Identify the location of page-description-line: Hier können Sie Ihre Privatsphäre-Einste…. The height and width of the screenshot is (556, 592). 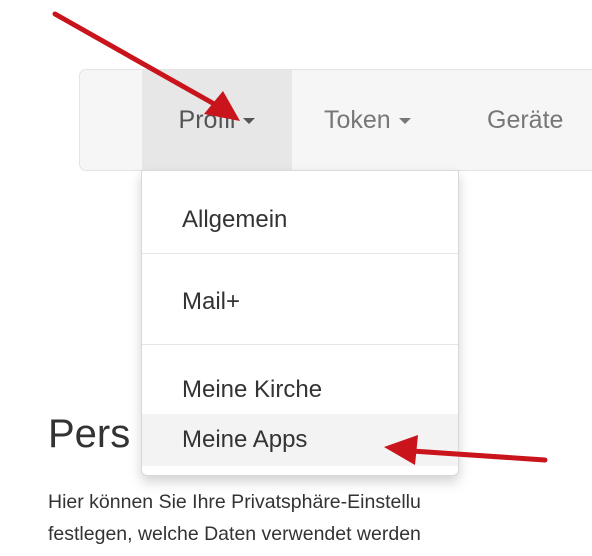
(234, 502).